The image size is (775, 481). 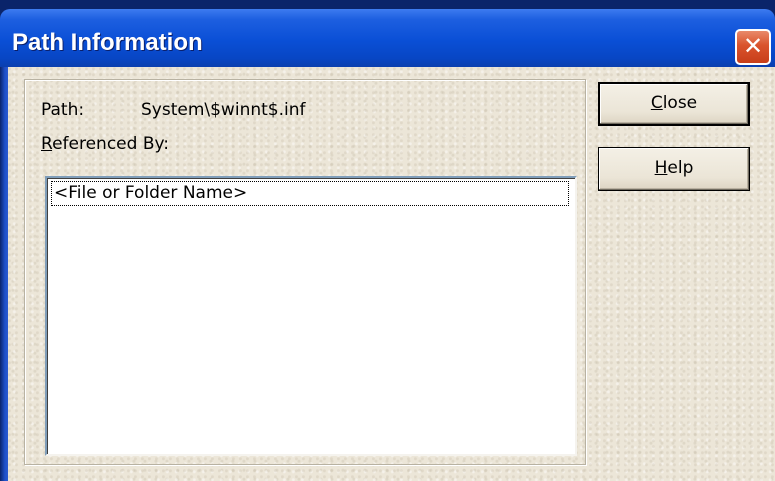 I want to click on title-bar: Path Information ✕, so click(x=387, y=38).